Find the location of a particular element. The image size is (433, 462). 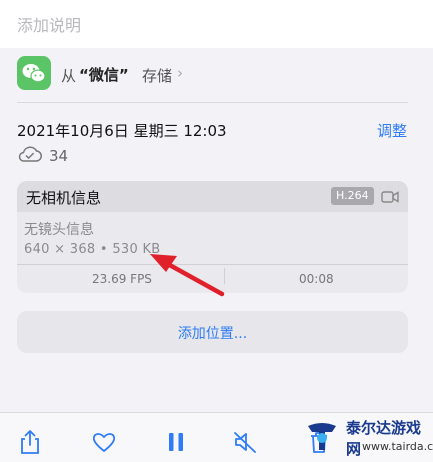

stats-row: 23.69 FPS 00:08 is located at coordinates (212, 278).